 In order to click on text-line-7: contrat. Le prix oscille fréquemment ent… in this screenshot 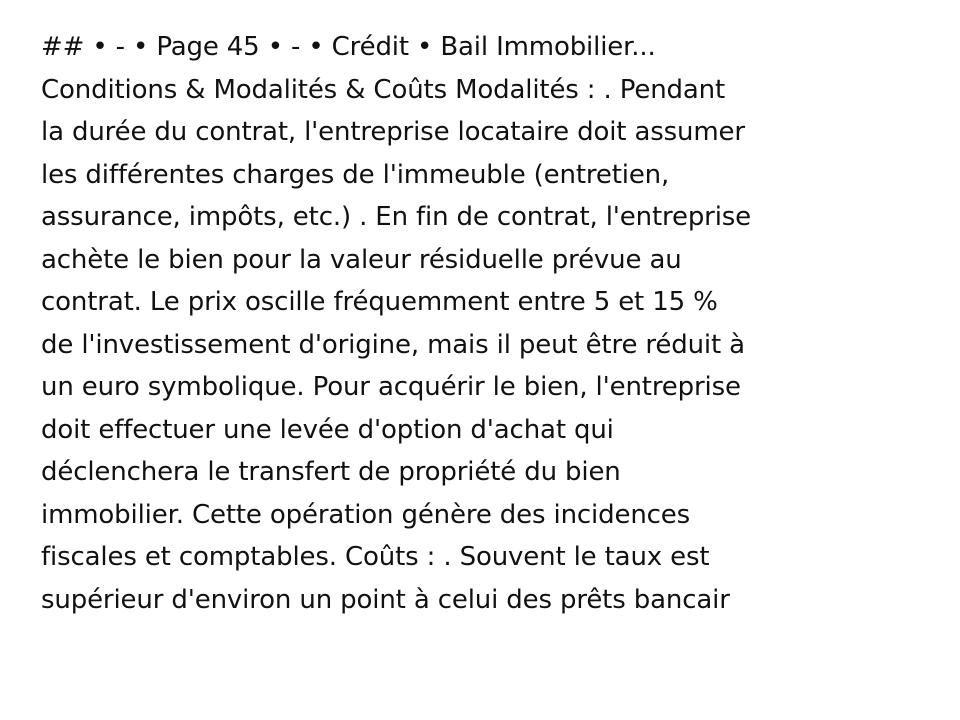, I will do `click(379, 302)`.